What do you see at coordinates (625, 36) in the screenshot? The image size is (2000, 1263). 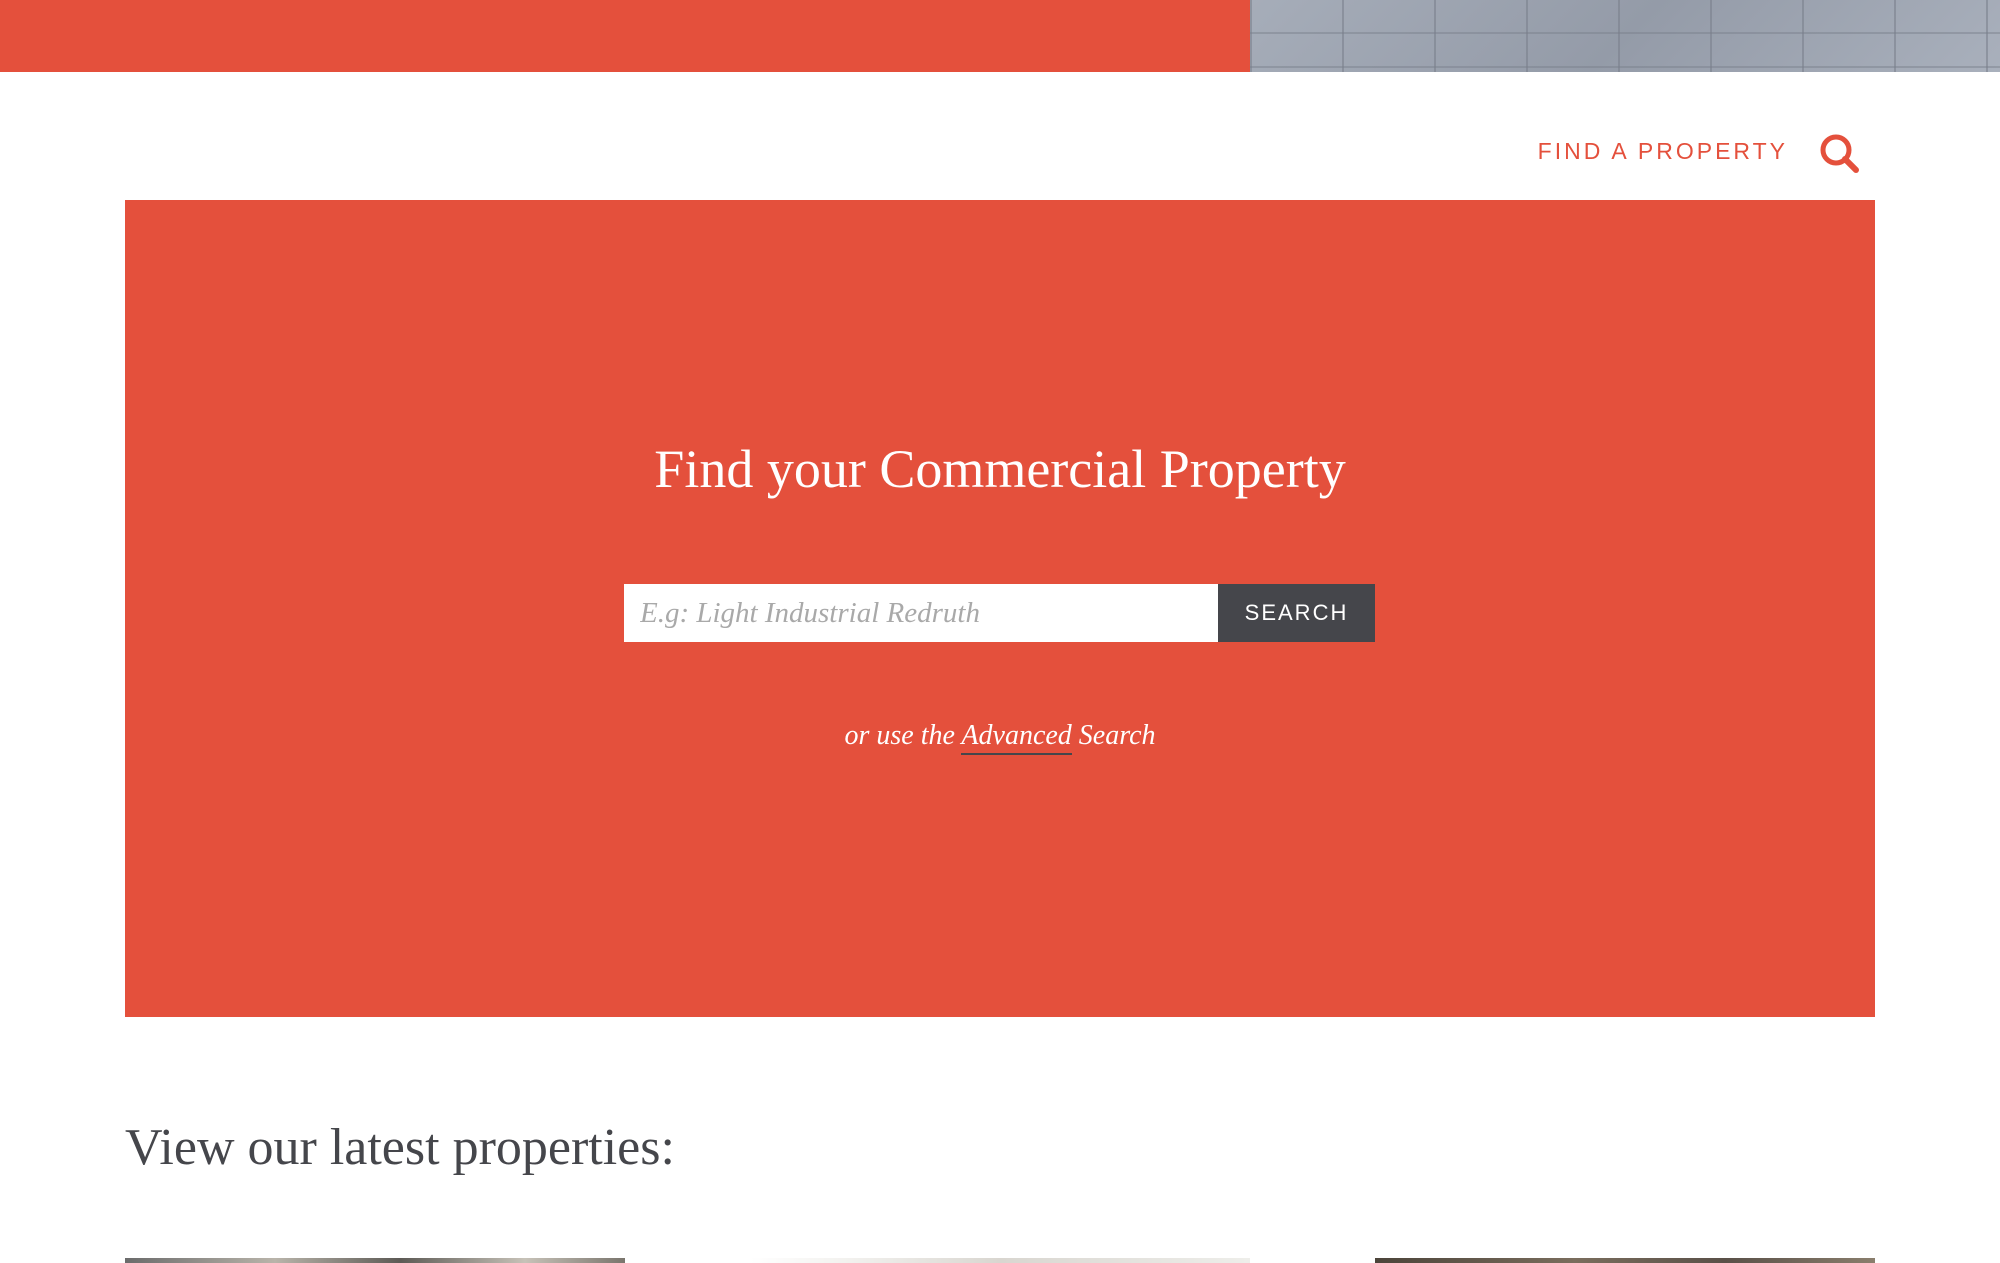 I see `top-banner-red-panel` at bounding box center [625, 36].